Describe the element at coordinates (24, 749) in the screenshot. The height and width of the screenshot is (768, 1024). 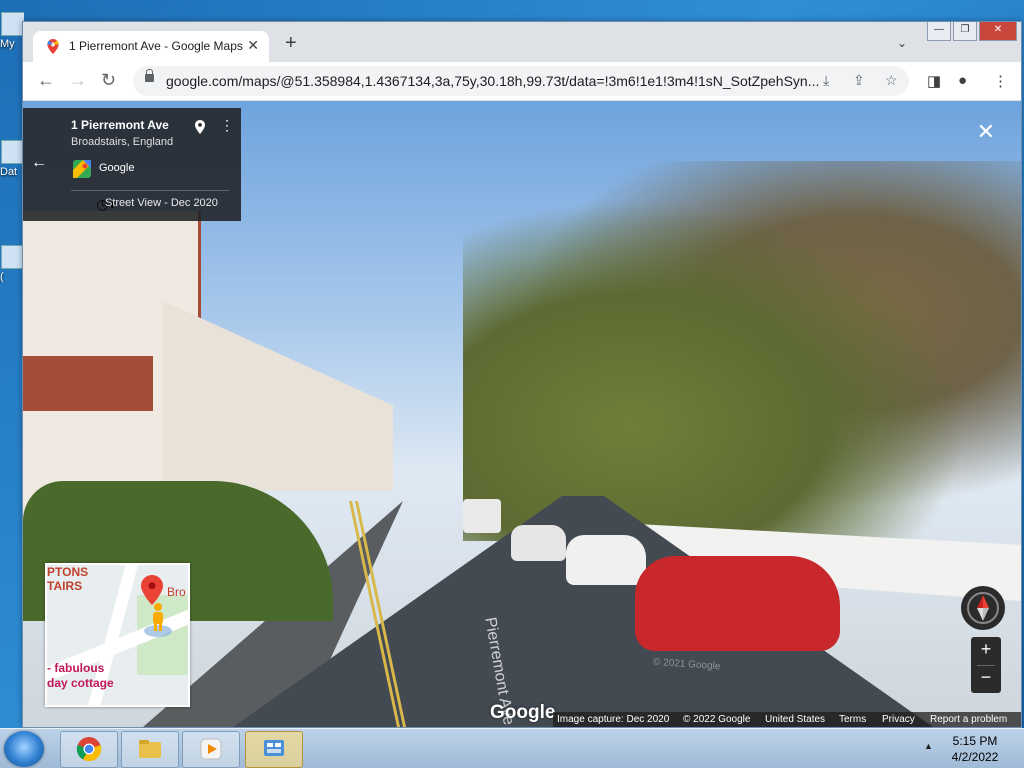
I see `start-button` at that location.